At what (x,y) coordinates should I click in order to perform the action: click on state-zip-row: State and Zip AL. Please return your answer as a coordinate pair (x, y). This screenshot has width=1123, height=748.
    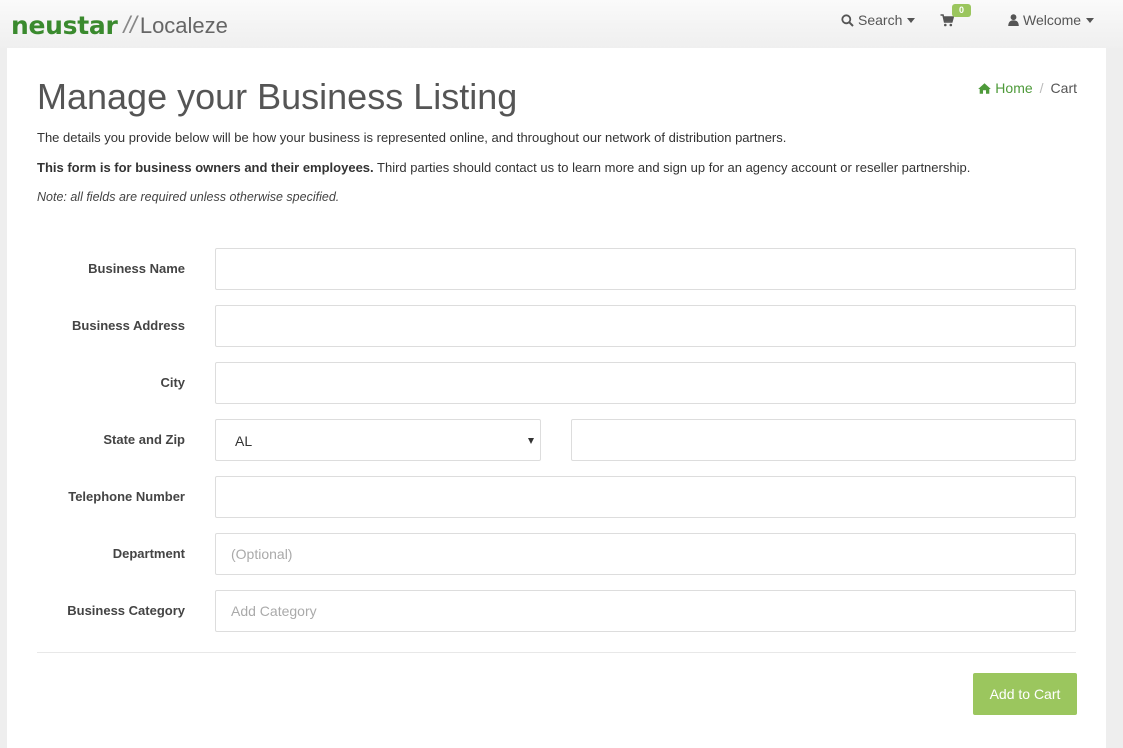
    Looking at the image, I should click on (556, 440).